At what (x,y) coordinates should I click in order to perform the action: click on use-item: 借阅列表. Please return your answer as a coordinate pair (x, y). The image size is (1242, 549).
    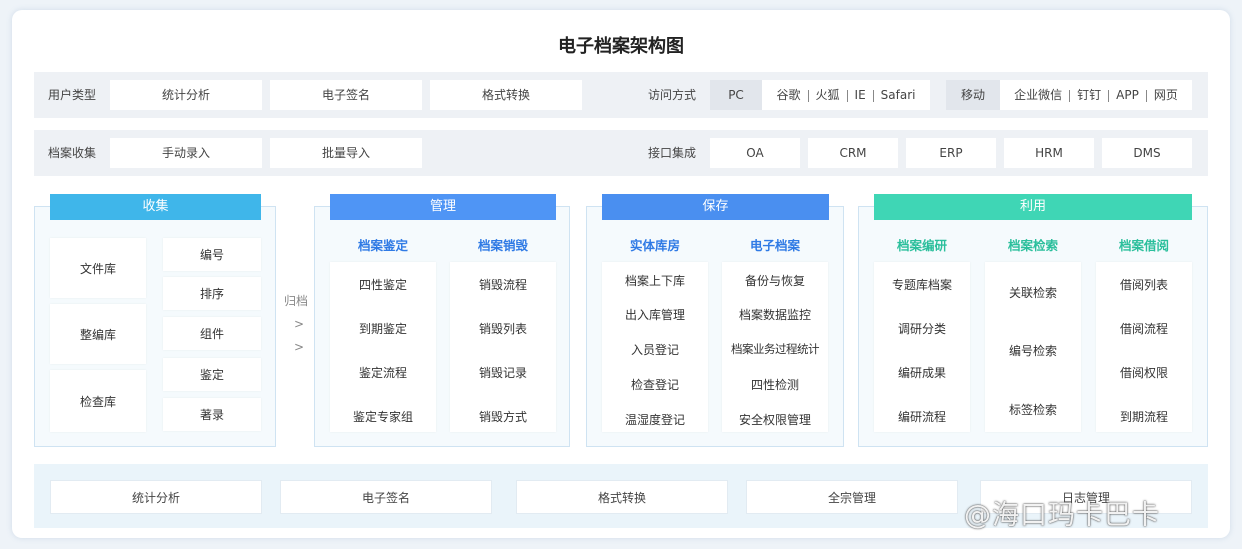
    Looking at the image, I should click on (1143, 285).